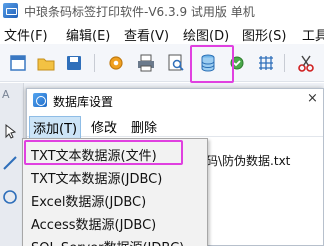 The height and width of the screenshot is (246, 324). What do you see at coordinates (104, 126) in the screenshot?
I see `edit-menu: 修改` at bounding box center [104, 126].